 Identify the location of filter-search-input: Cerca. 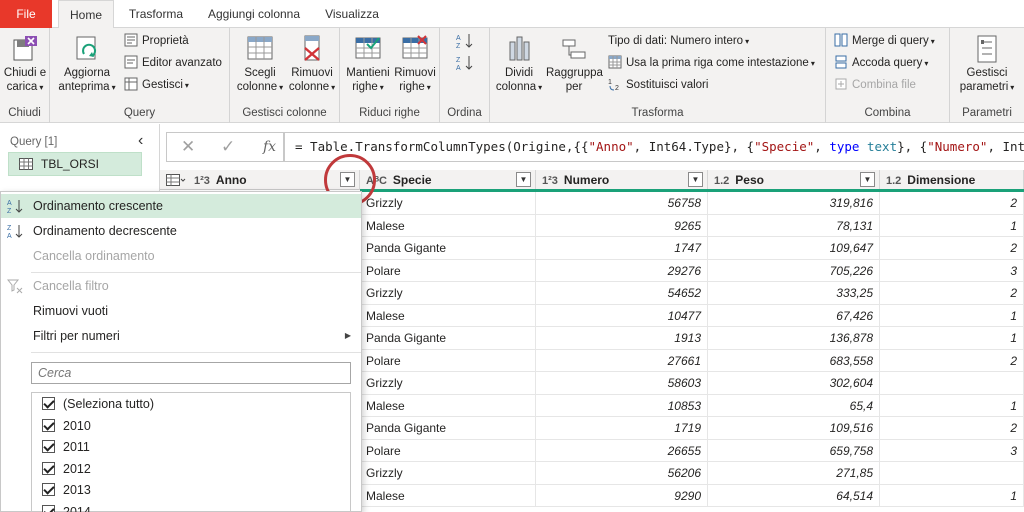
(191, 373).